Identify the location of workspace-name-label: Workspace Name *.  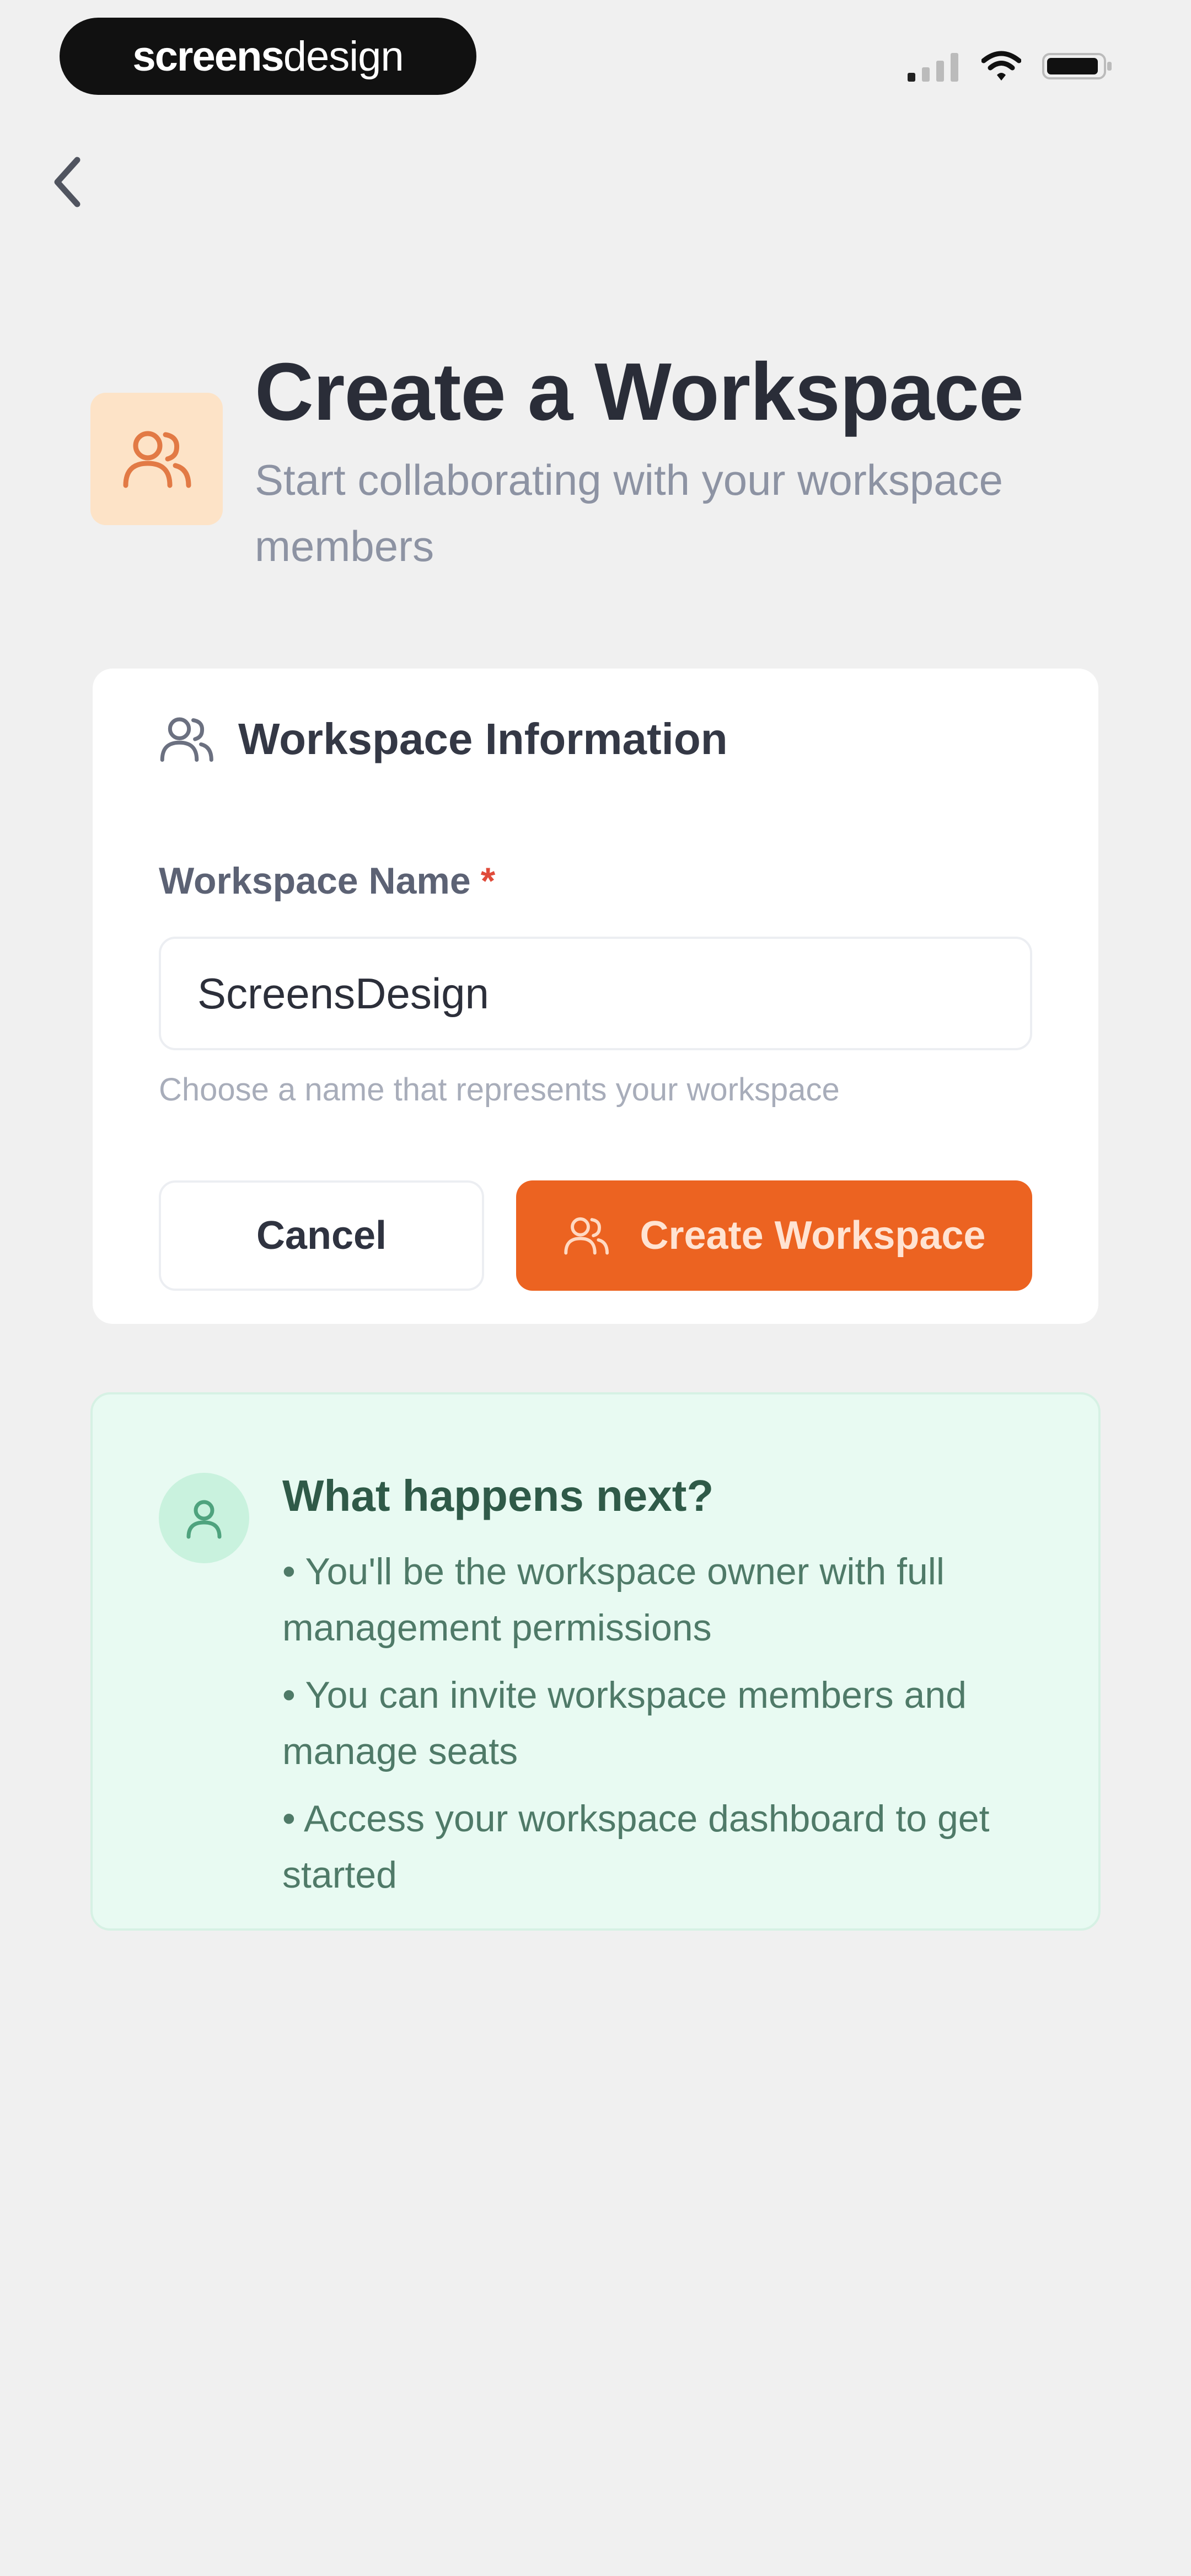
(327, 880).